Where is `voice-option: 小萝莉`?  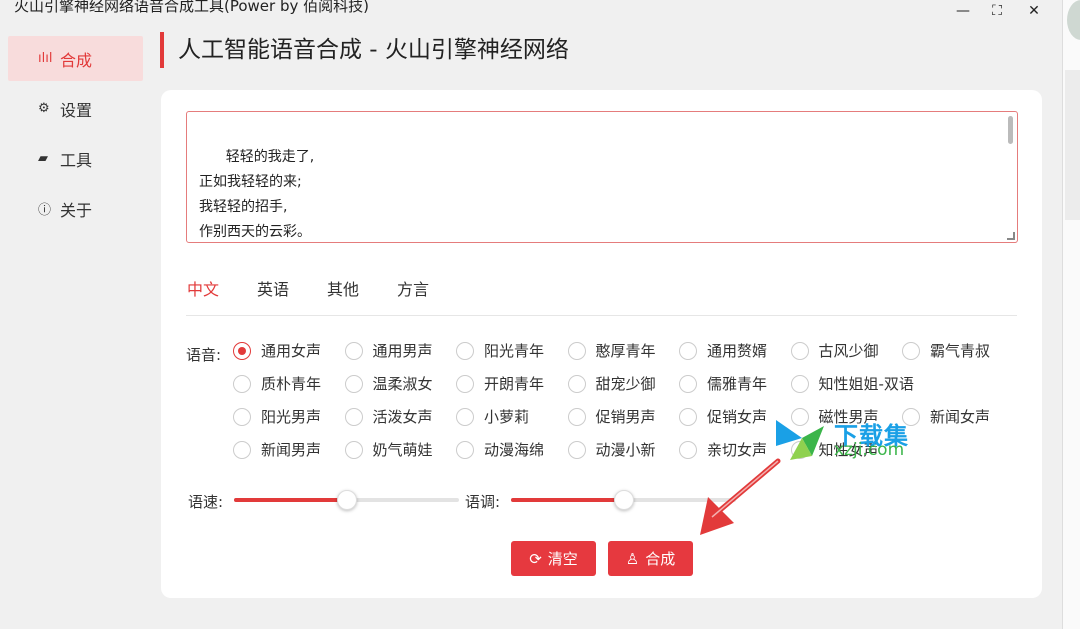
voice-option: 小萝莉 is located at coordinates (512, 416).